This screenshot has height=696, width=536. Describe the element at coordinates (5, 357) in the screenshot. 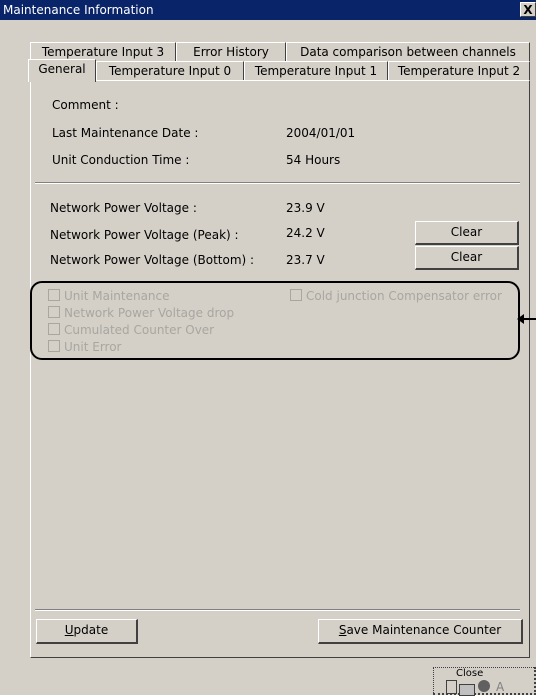

I see `window-left-edge` at that location.